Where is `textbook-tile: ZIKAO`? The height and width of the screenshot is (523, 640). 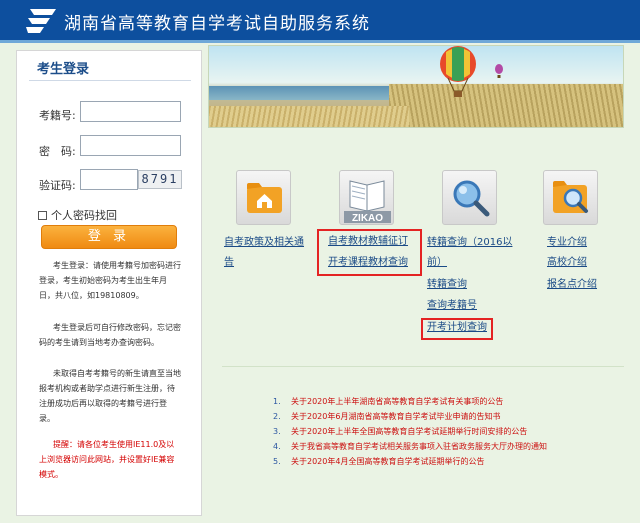 textbook-tile: ZIKAO is located at coordinates (366, 197).